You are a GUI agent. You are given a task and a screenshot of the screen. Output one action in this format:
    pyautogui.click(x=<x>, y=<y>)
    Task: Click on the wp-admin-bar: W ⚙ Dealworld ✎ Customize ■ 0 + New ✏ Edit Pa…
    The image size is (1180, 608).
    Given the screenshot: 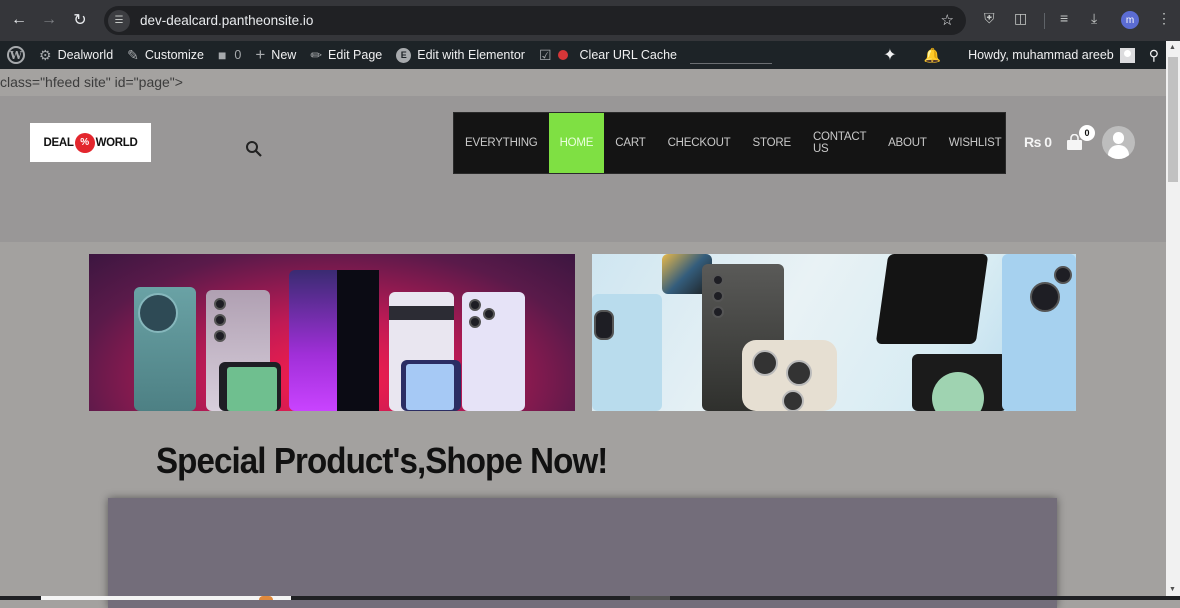 What is the action you would take?
    pyautogui.click(x=583, y=55)
    